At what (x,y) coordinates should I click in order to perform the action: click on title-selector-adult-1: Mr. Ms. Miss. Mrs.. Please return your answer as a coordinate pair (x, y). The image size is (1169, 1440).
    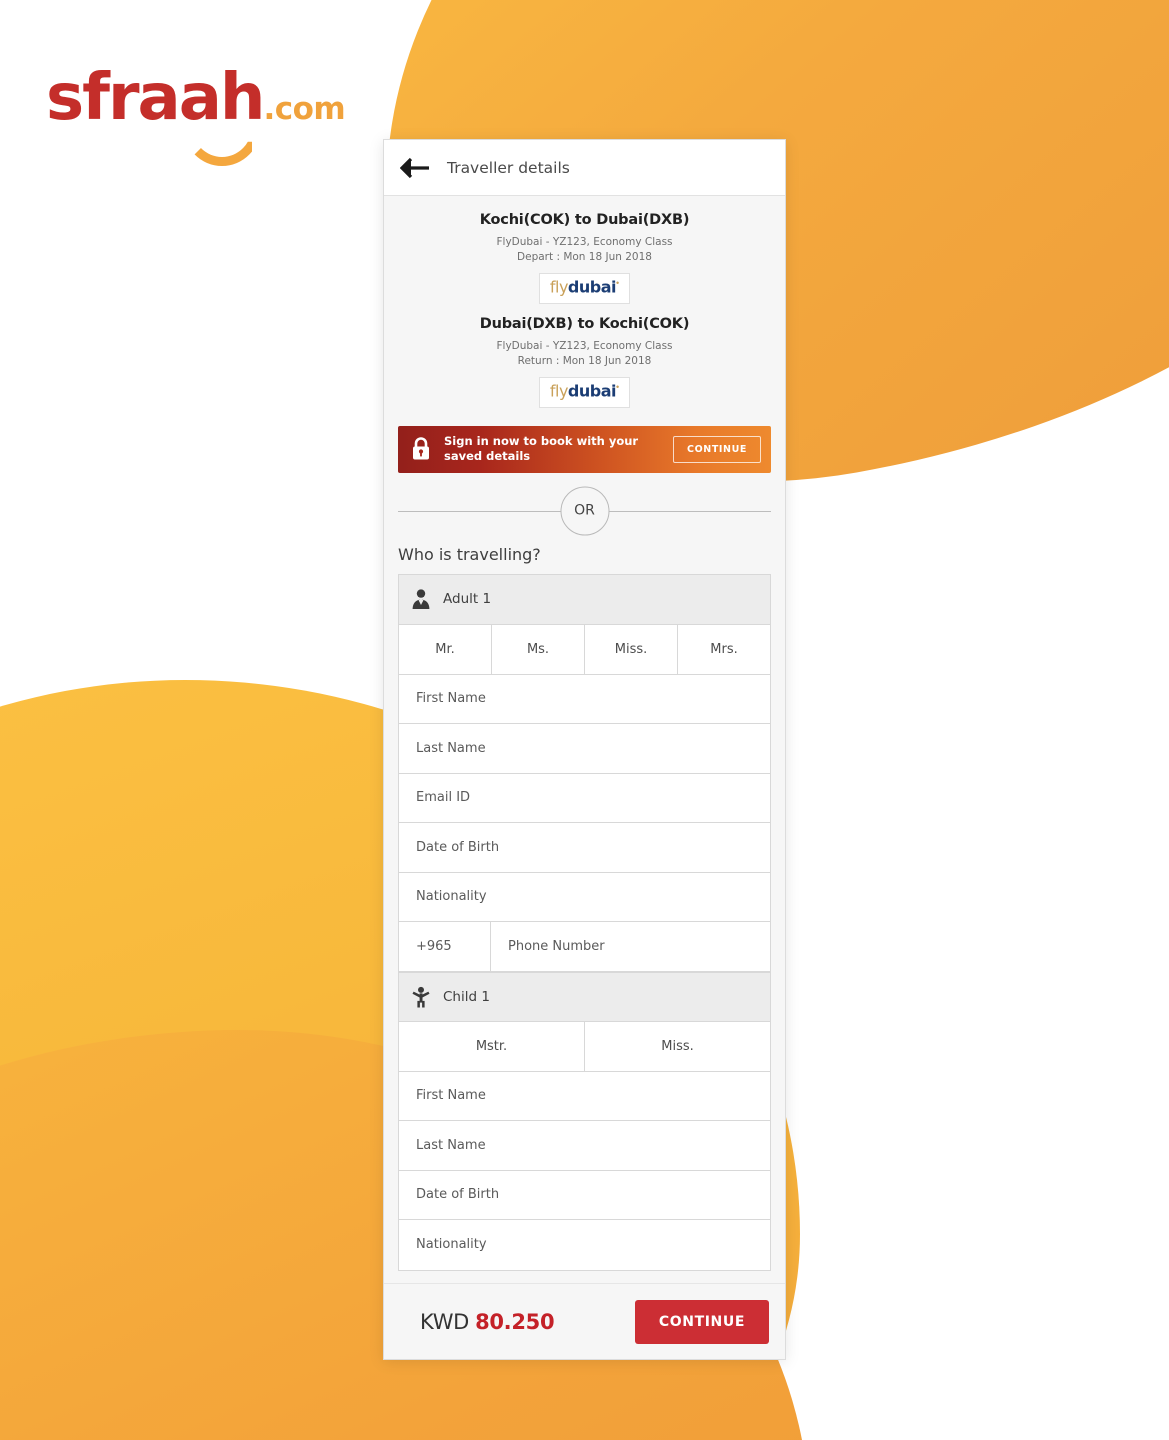
    Looking at the image, I should click on (584, 649).